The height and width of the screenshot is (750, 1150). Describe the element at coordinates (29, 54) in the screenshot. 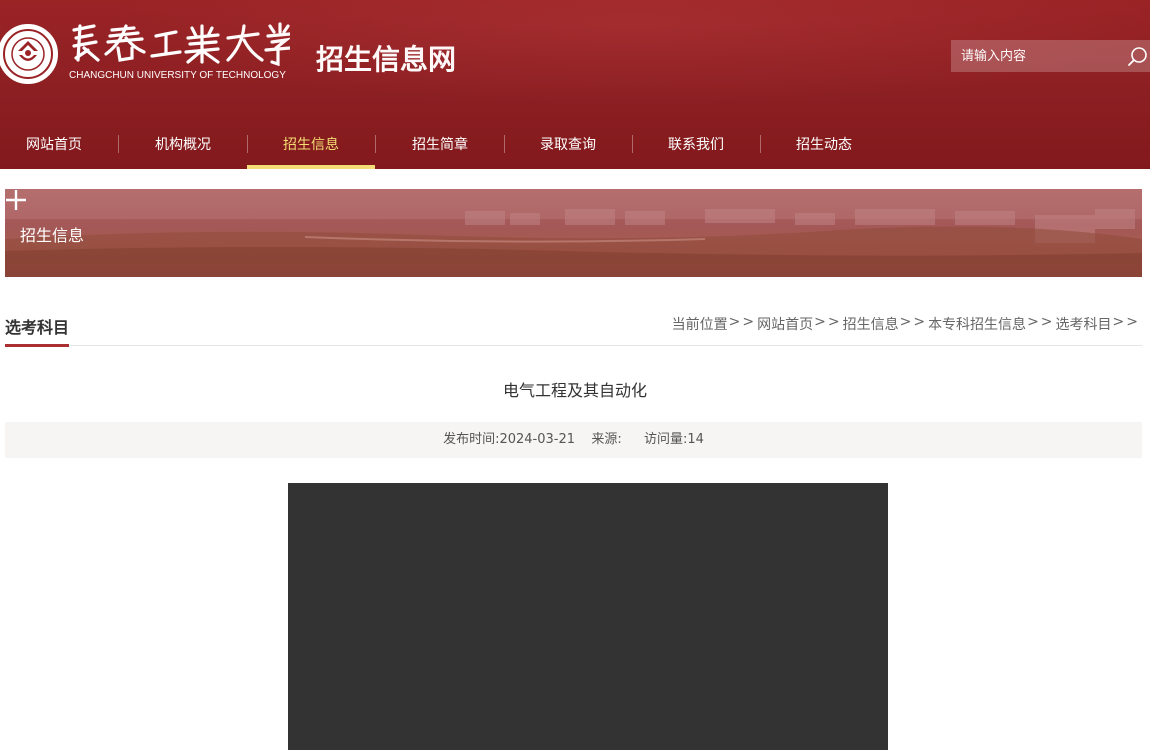

I see `university-seal-logo` at that location.